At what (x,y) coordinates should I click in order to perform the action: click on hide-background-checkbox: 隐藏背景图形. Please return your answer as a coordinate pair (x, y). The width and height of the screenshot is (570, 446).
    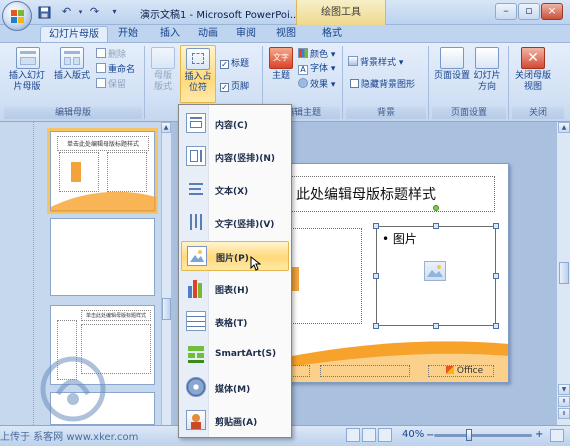
    Looking at the image, I should click on (382, 85).